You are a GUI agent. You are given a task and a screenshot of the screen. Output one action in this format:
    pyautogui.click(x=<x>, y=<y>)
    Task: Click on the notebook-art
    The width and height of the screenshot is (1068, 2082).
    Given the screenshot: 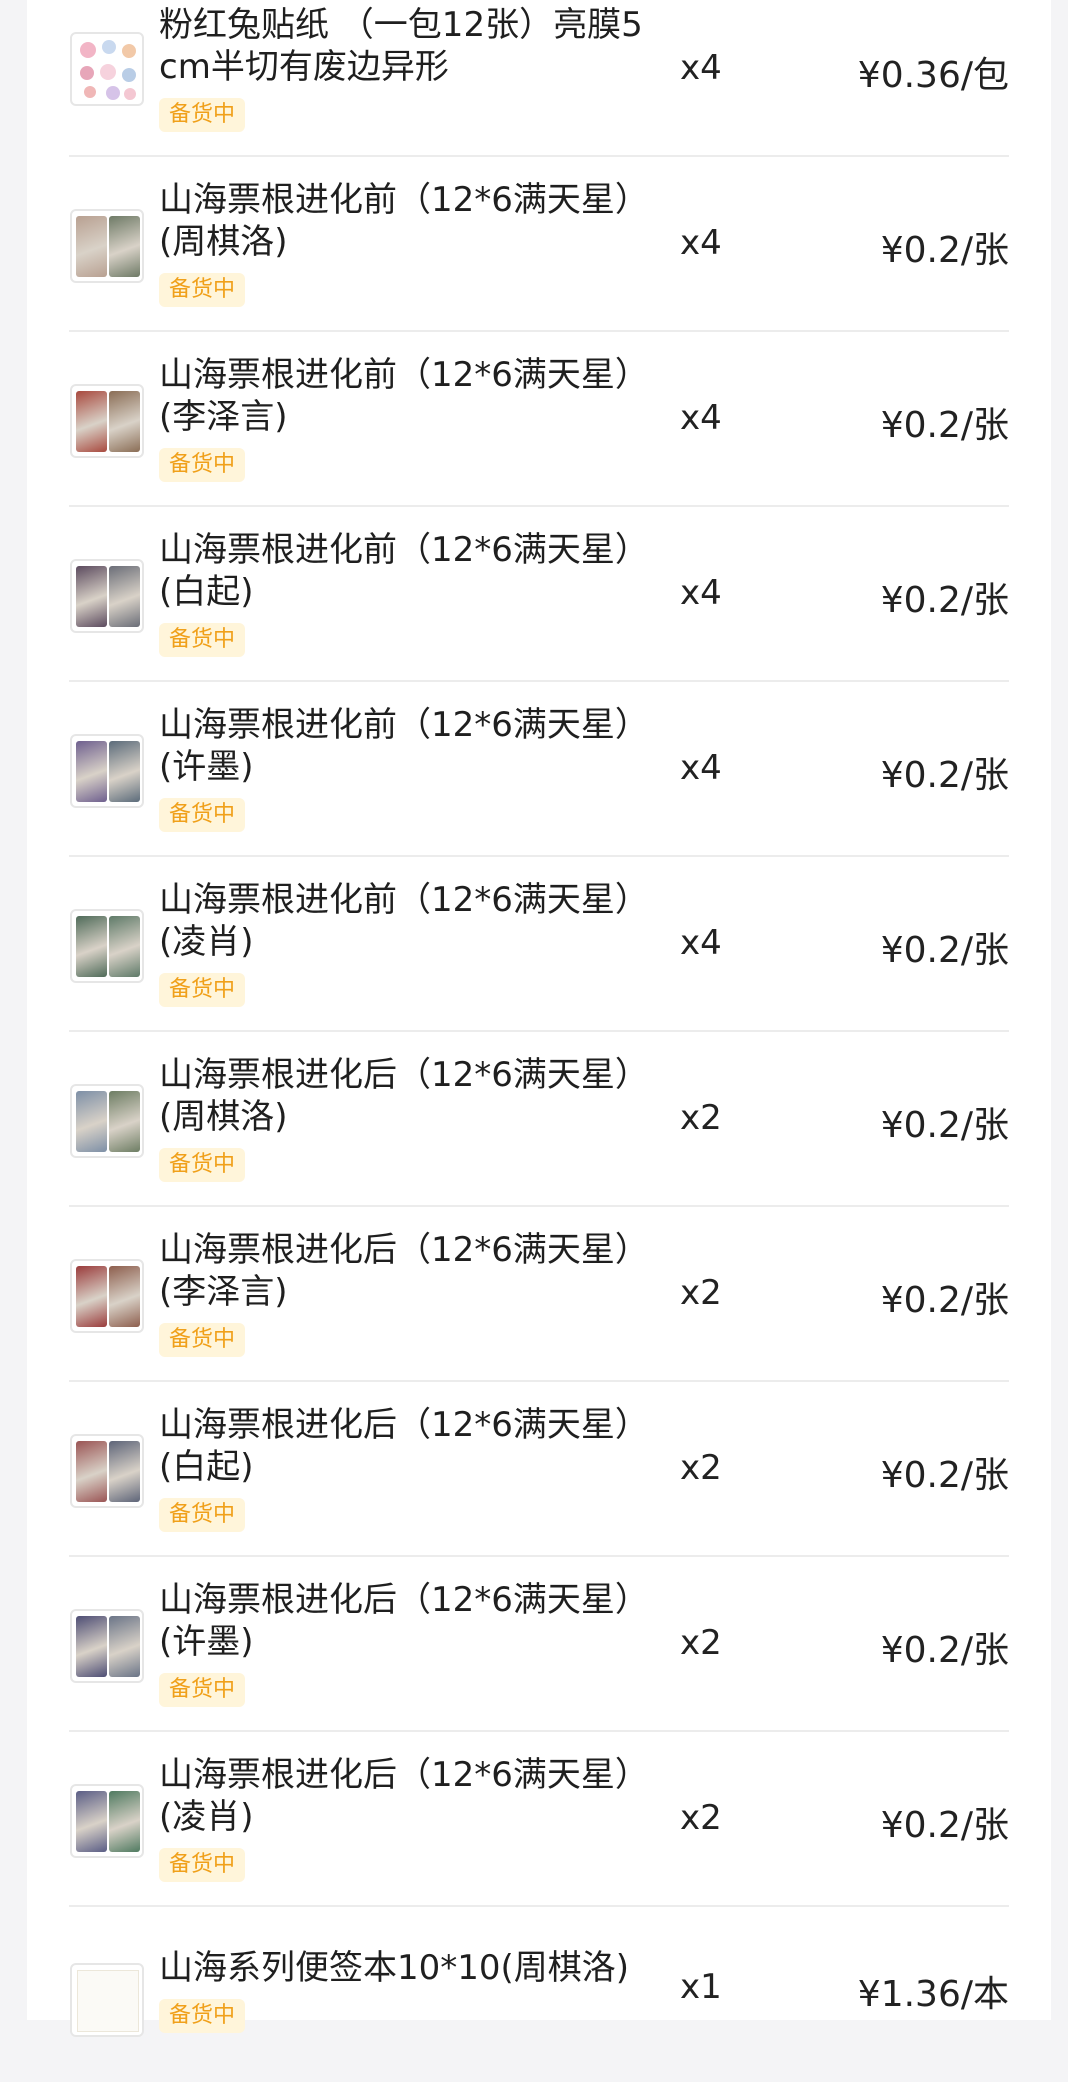 What is the action you would take?
    pyautogui.click(x=108, y=2001)
    